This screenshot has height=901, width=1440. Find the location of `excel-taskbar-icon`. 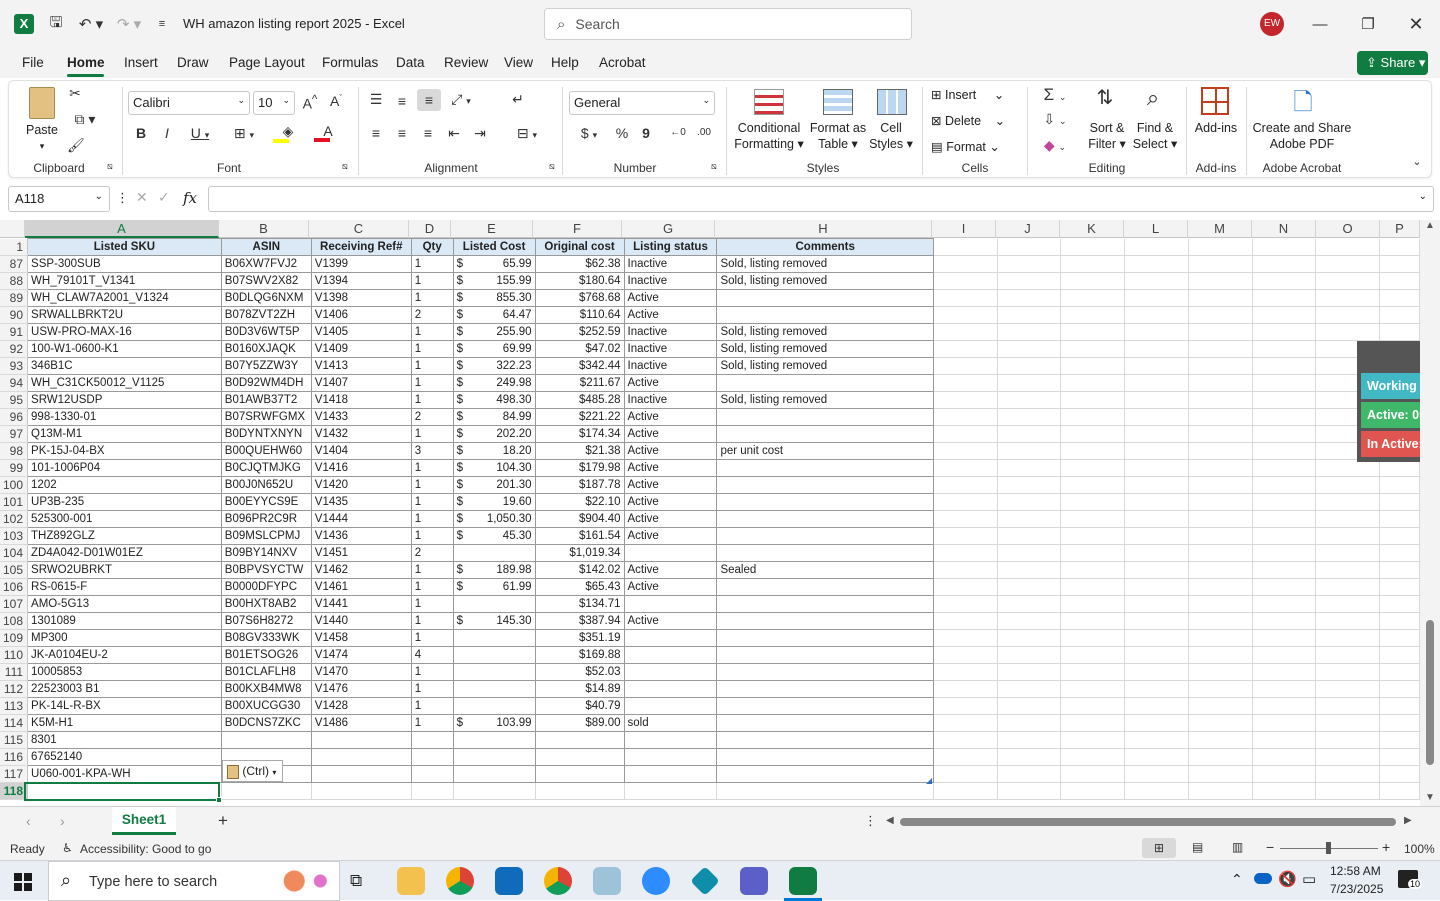

excel-taskbar-icon is located at coordinates (803, 881).